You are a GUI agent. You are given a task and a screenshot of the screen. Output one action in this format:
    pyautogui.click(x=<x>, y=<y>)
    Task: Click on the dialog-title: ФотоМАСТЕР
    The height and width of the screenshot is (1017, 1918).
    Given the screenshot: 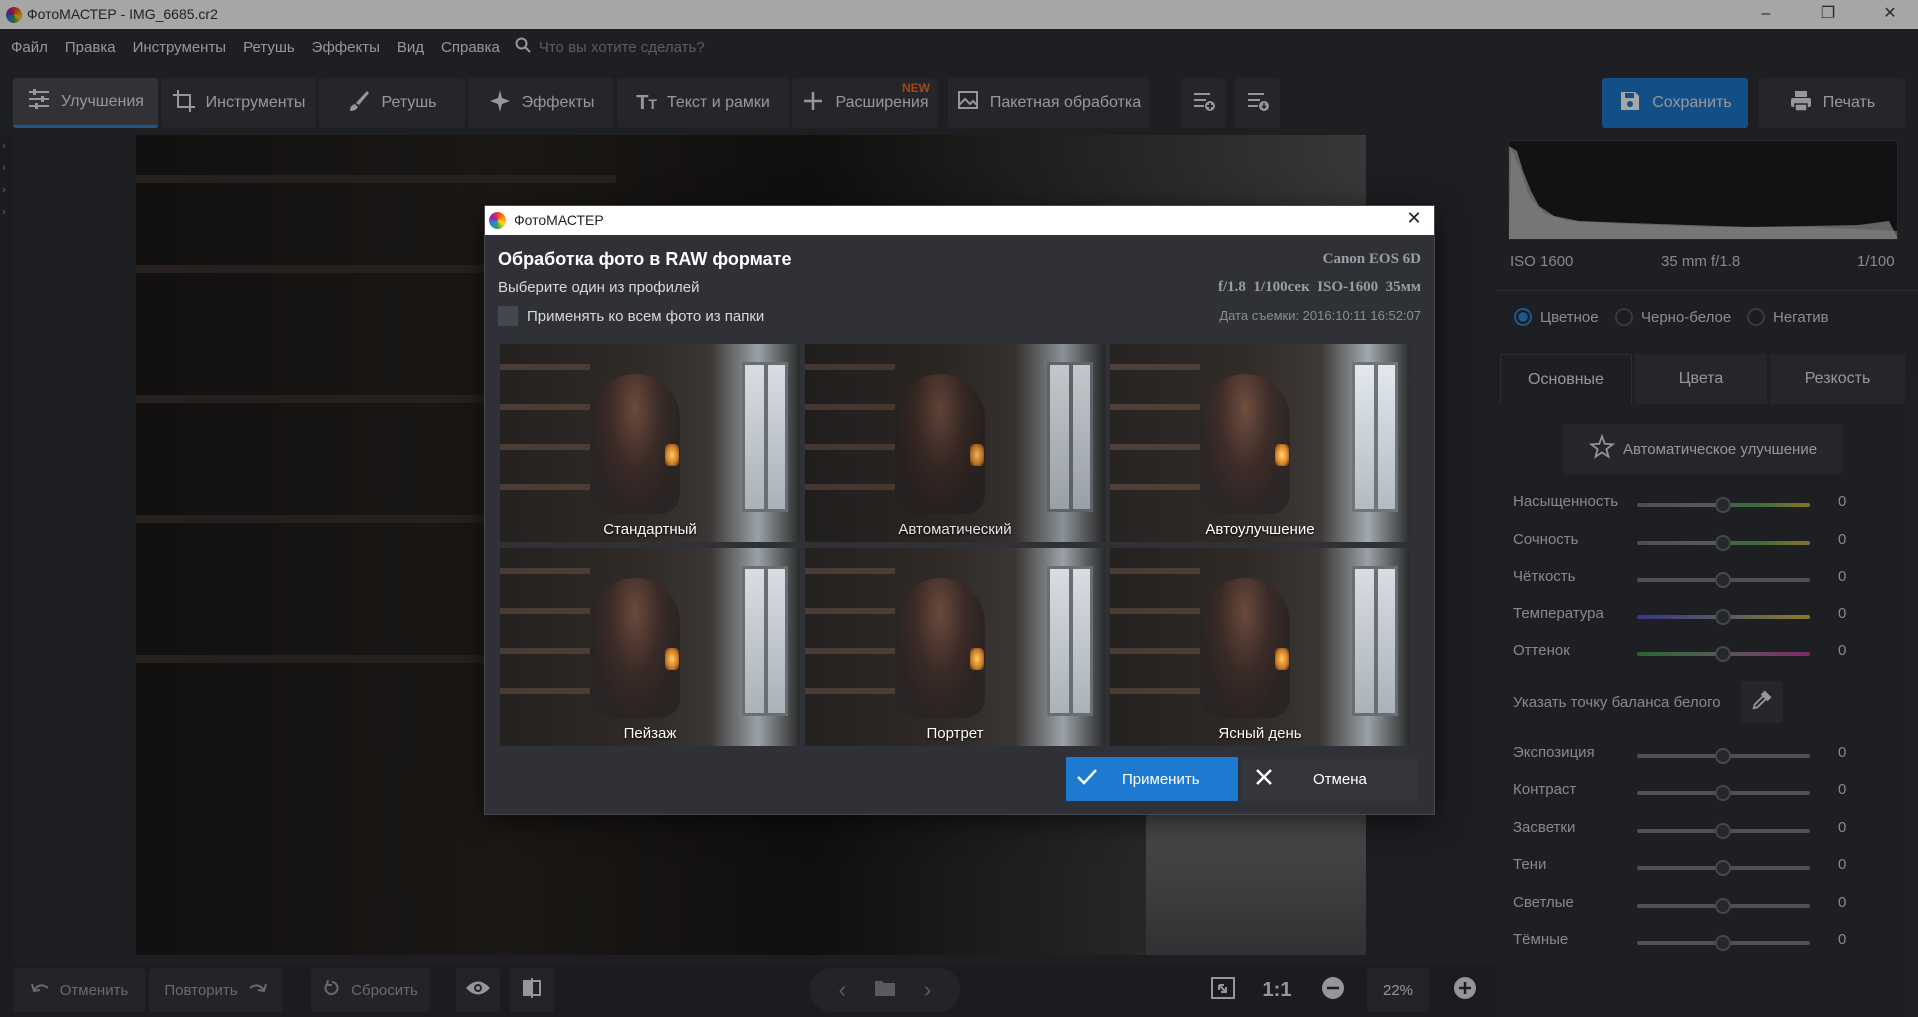 What is the action you would take?
    pyautogui.click(x=559, y=220)
    